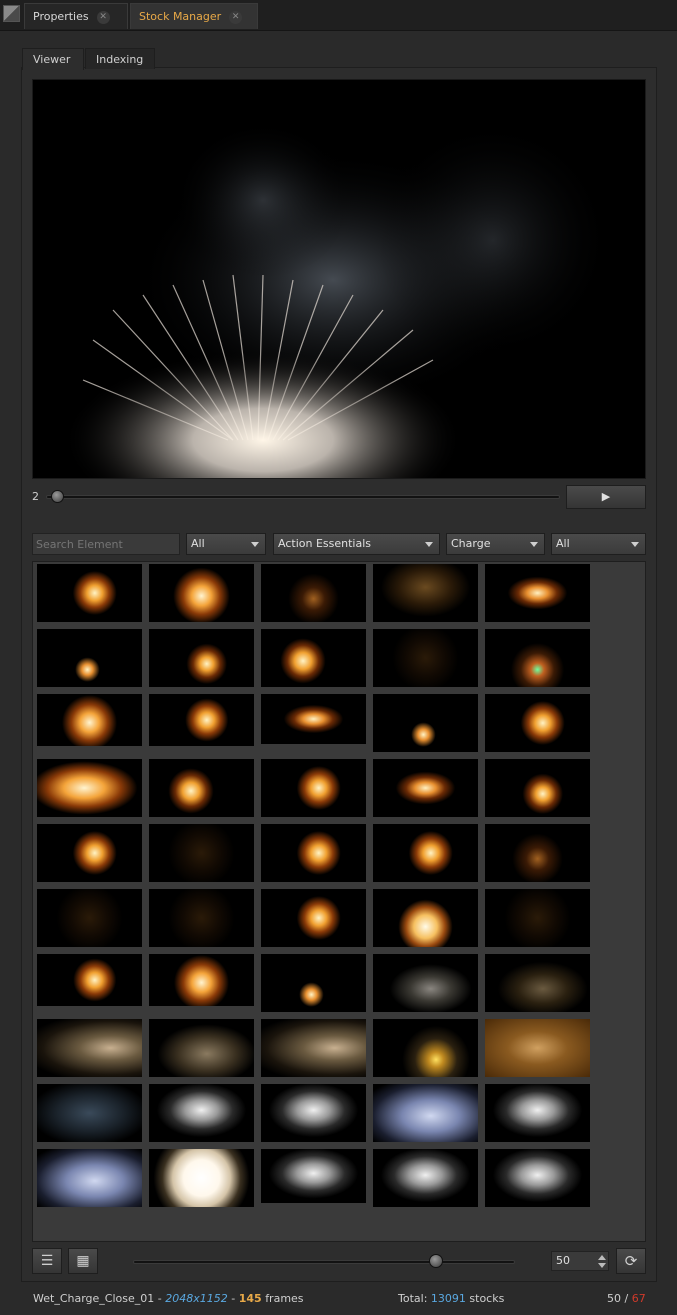 The width and height of the screenshot is (677, 1315). I want to click on list-view-button: ☰, so click(47, 1261).